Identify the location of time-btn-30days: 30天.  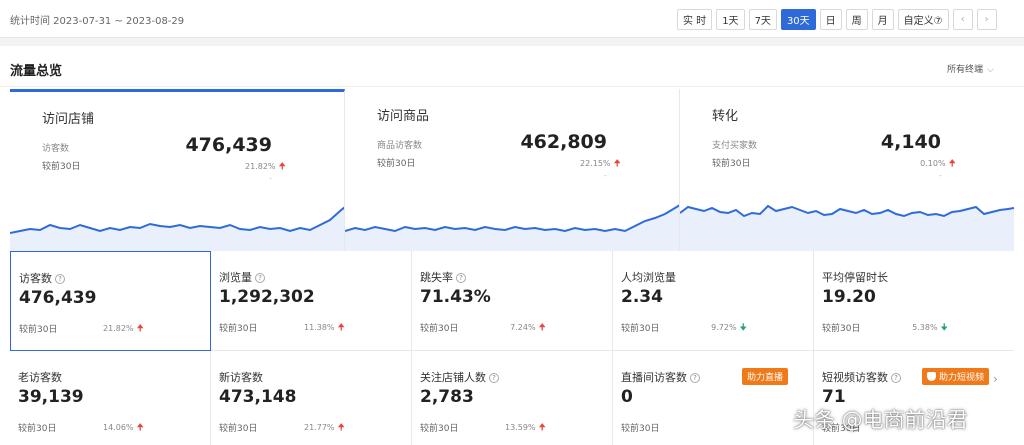
(798, 19).